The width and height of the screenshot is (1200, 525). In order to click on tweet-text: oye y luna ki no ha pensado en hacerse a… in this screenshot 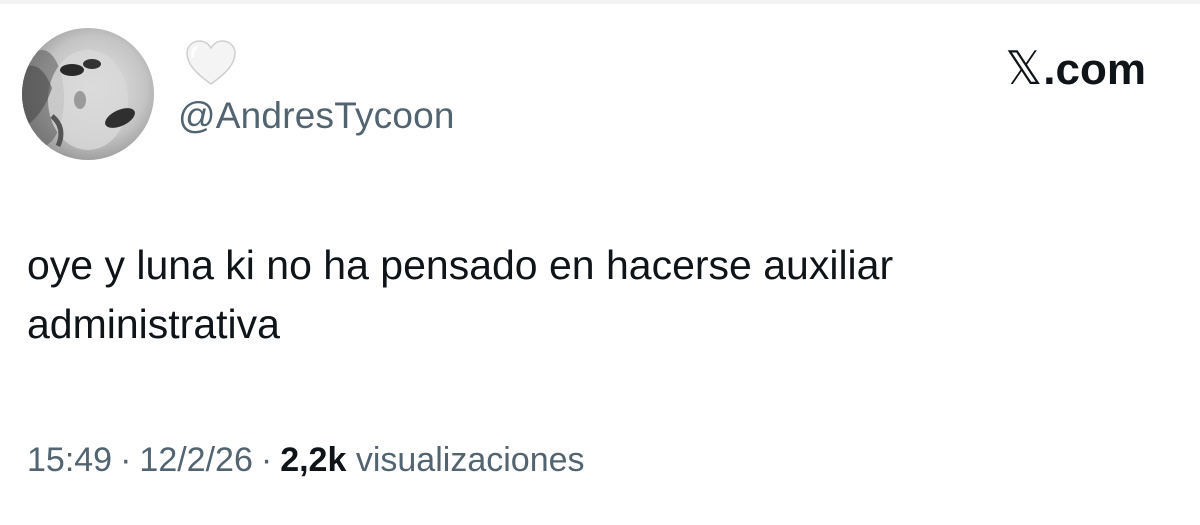, I will do `click(460, 294)`.